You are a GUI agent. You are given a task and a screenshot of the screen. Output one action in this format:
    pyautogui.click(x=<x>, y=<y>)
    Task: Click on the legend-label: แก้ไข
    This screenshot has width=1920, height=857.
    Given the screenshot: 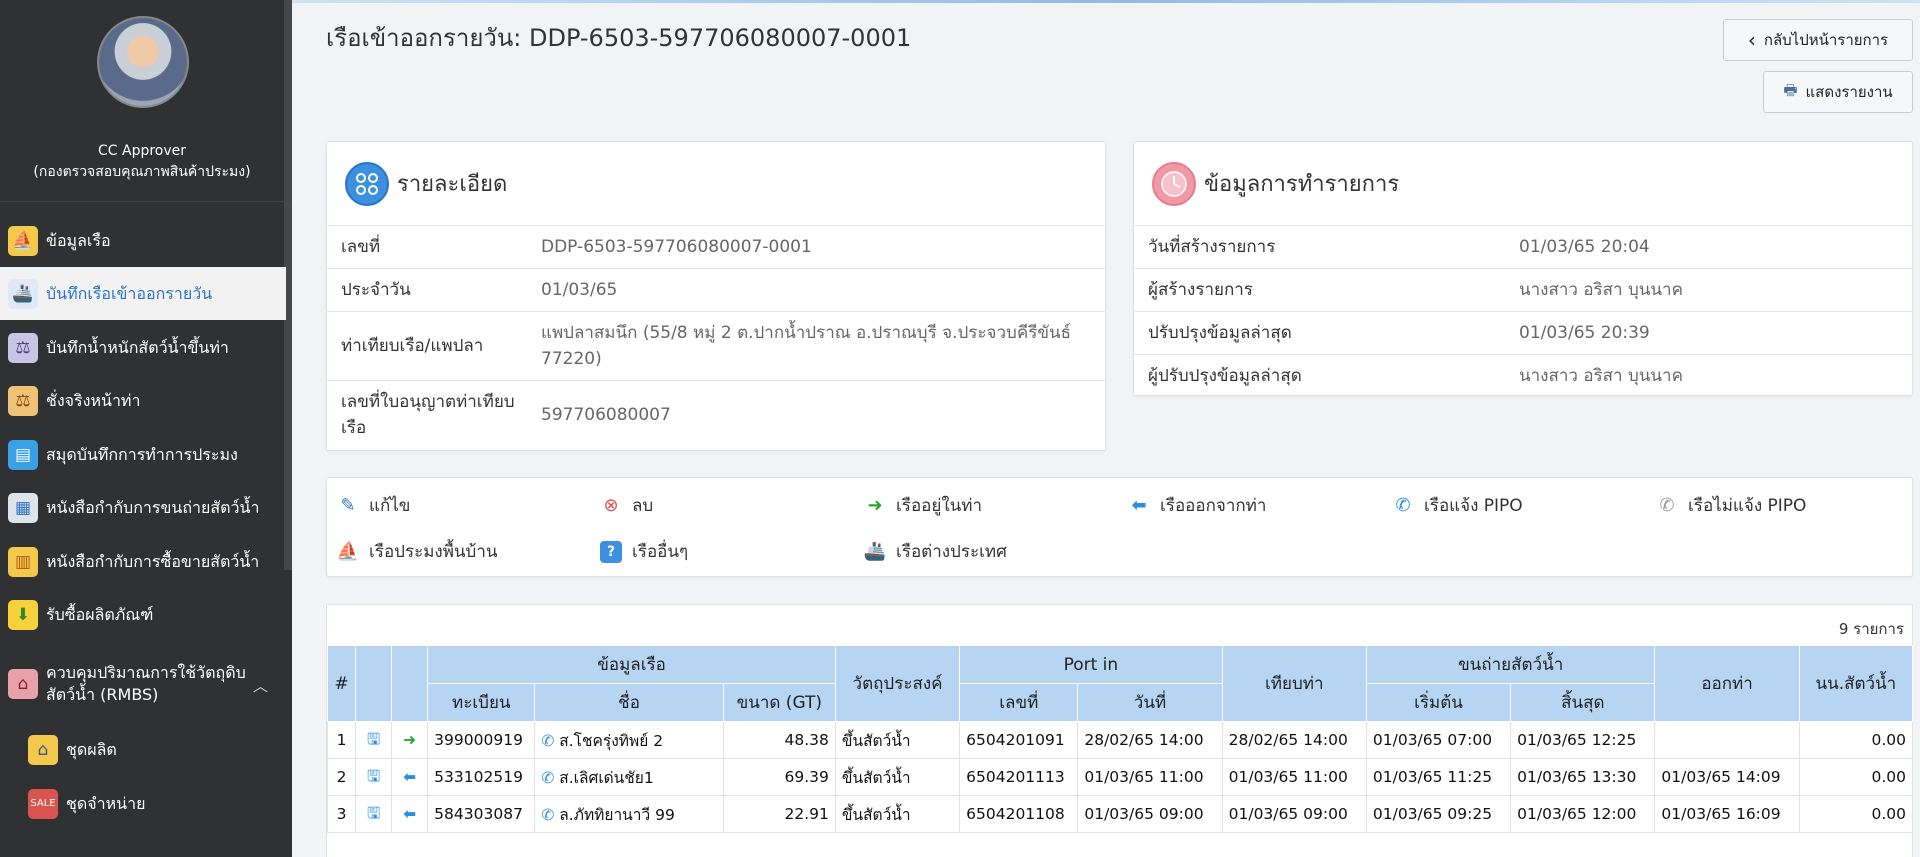 What is the action you would take?
    pyautogui.click(x=390, y=506)
    